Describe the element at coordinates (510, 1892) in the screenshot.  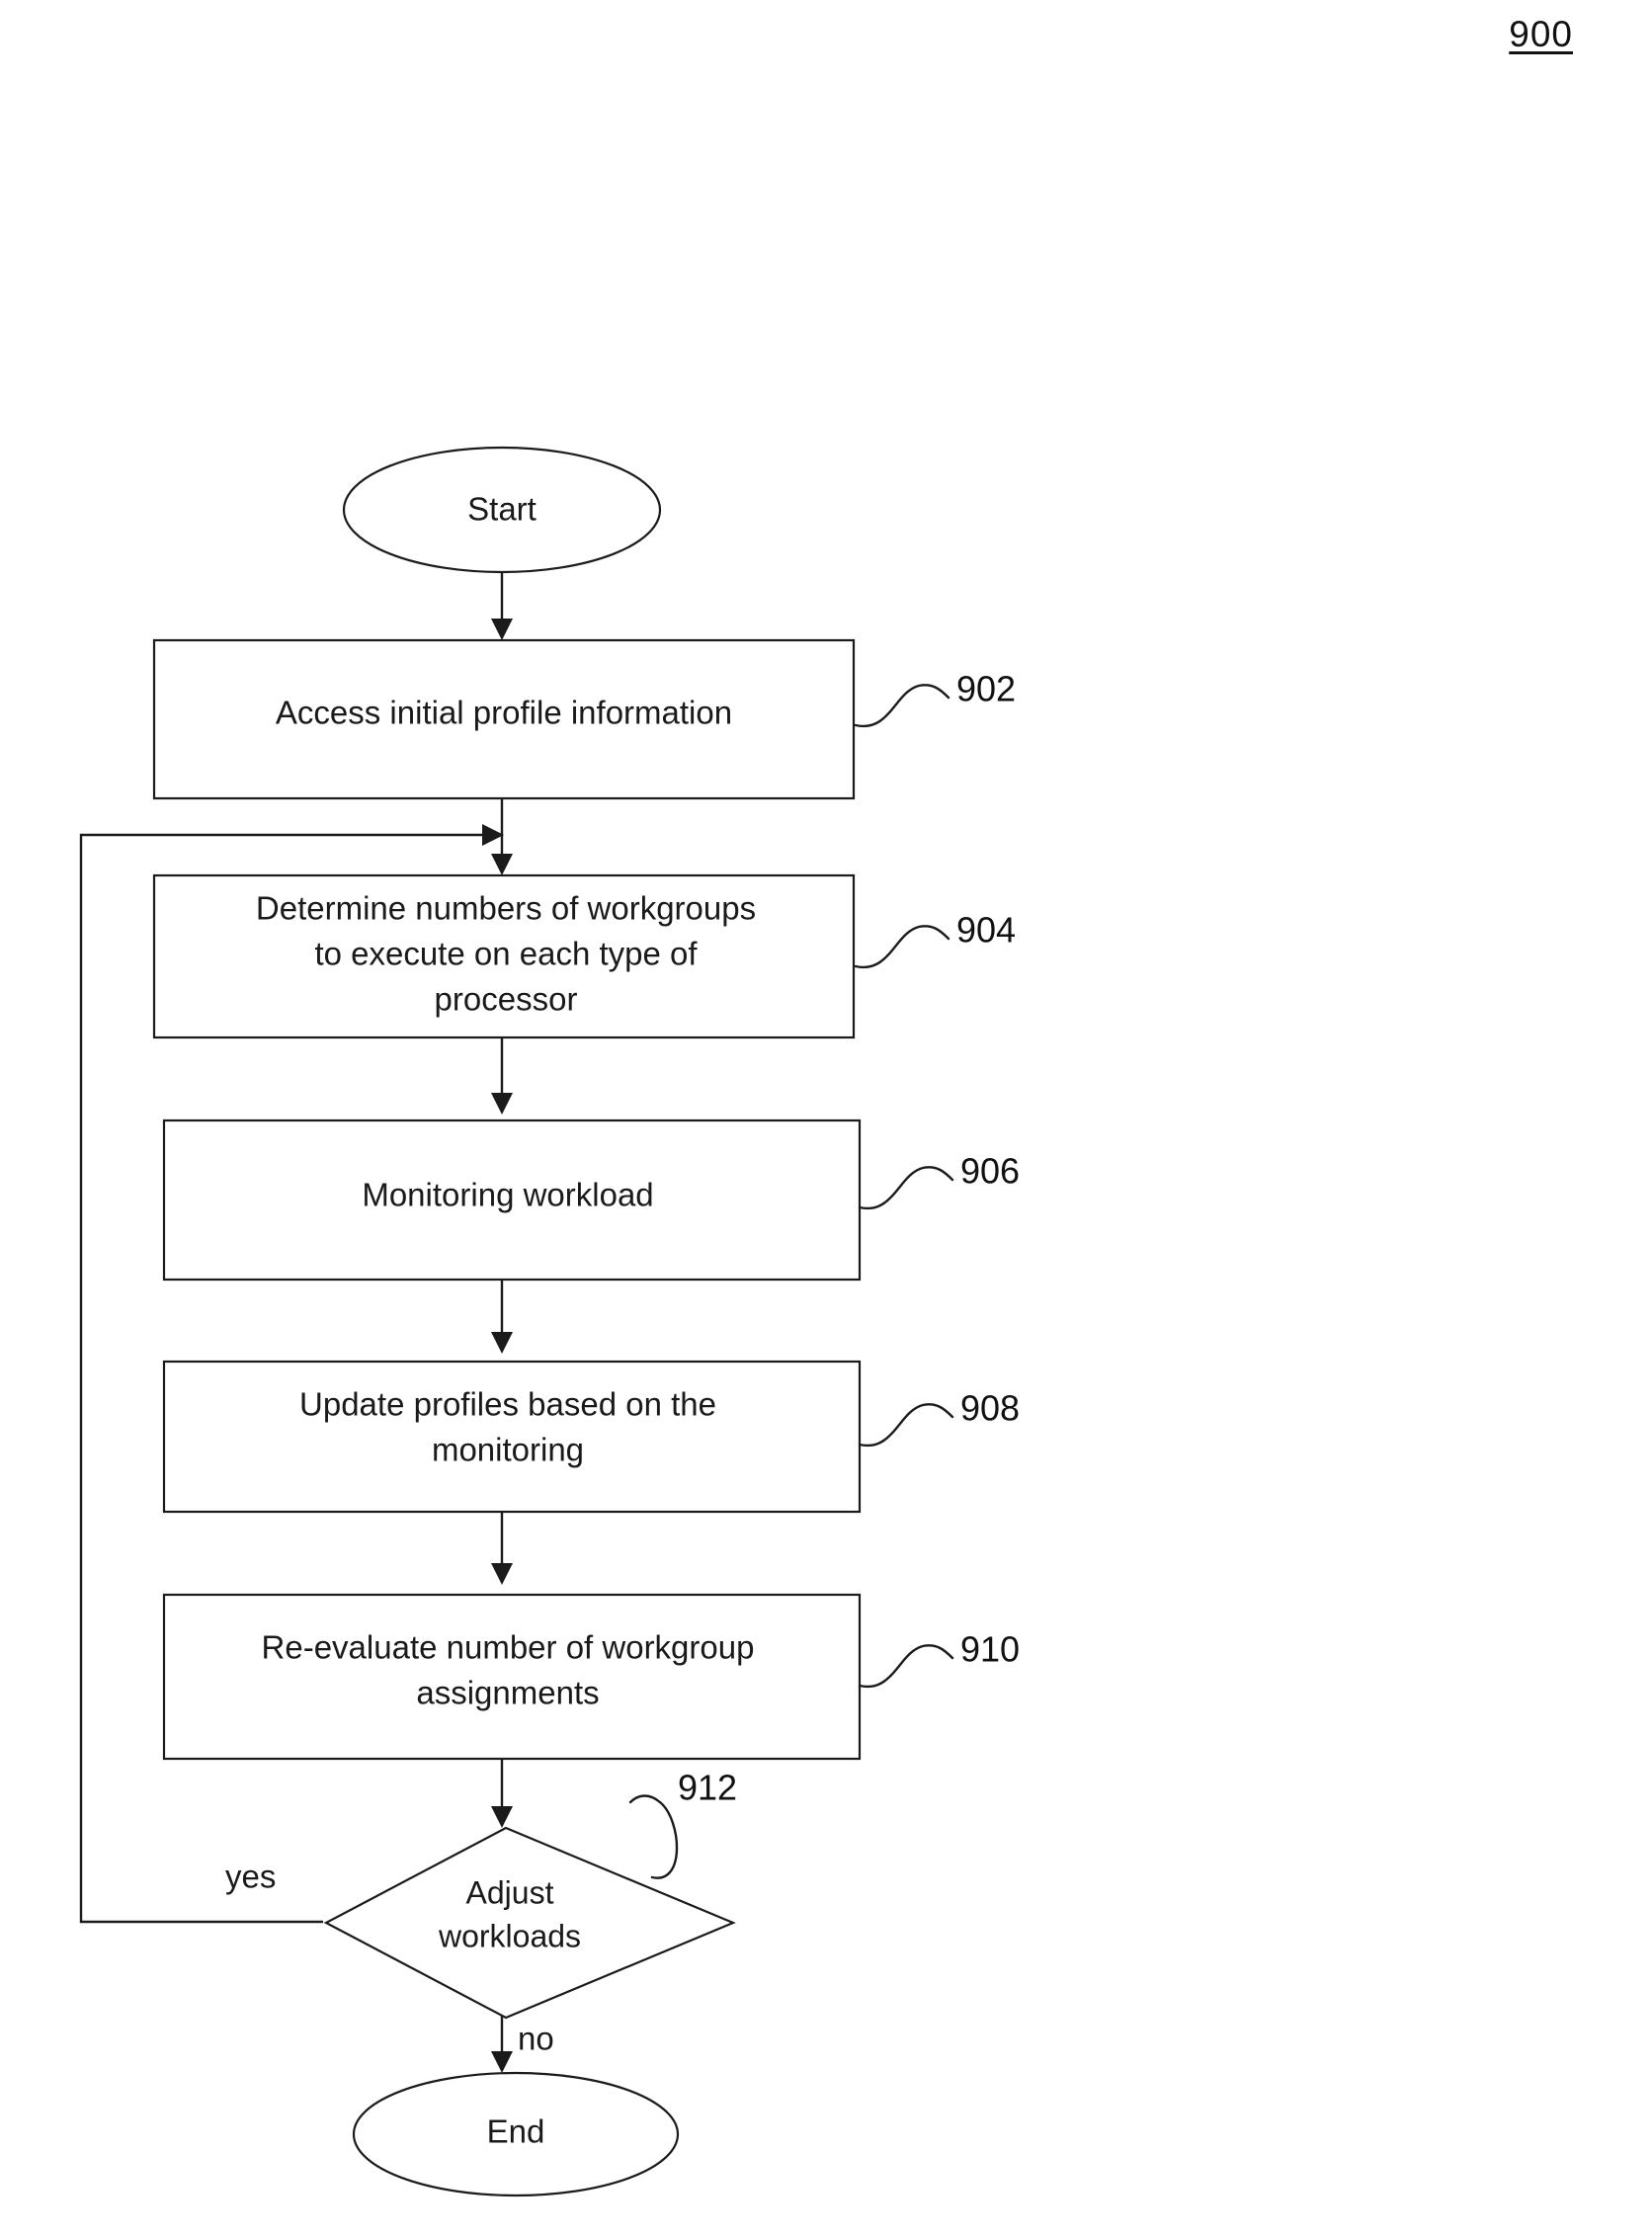
I see `node-decision-912-line1: Adjust` at that location.